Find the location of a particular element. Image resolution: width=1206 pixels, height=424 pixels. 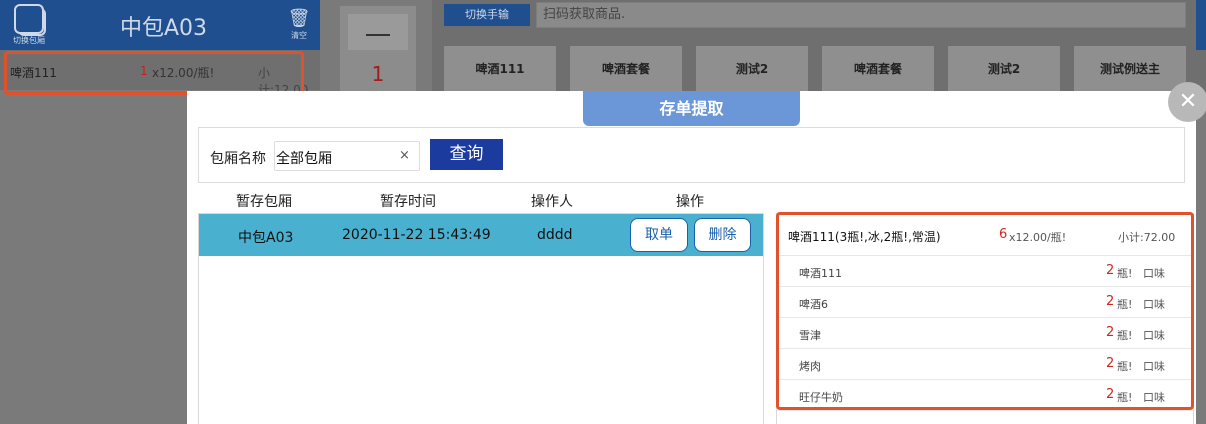

left-header: 切换包厢 中包A03 🗑 清空 is located at coordinates (160, 25).